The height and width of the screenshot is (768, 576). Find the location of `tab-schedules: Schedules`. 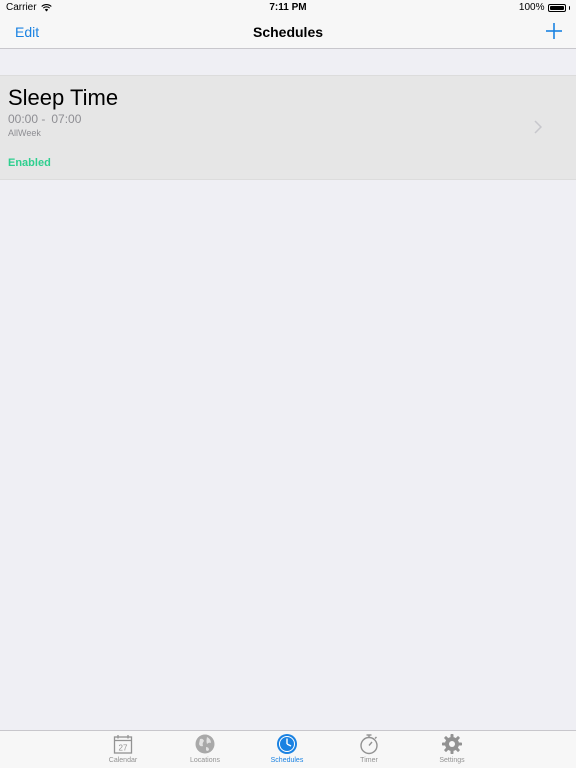

tab-schedules: Schedules is located at coordinates (287, 750).